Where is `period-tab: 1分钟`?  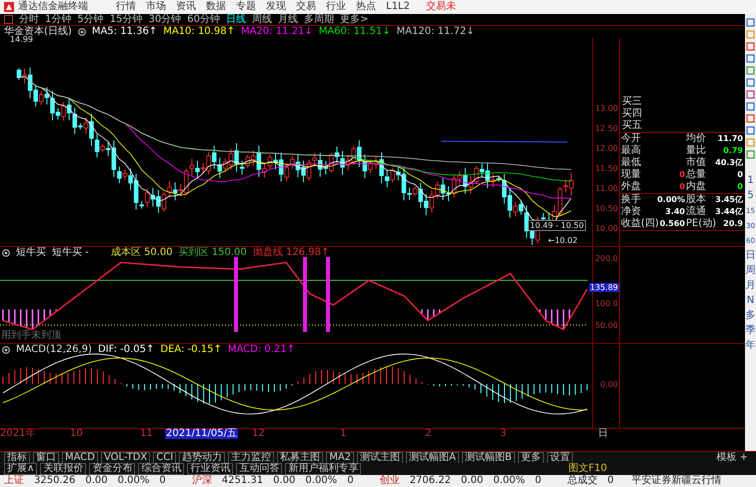
period-tab: 1分钟 is located at coordinates (58, 20).